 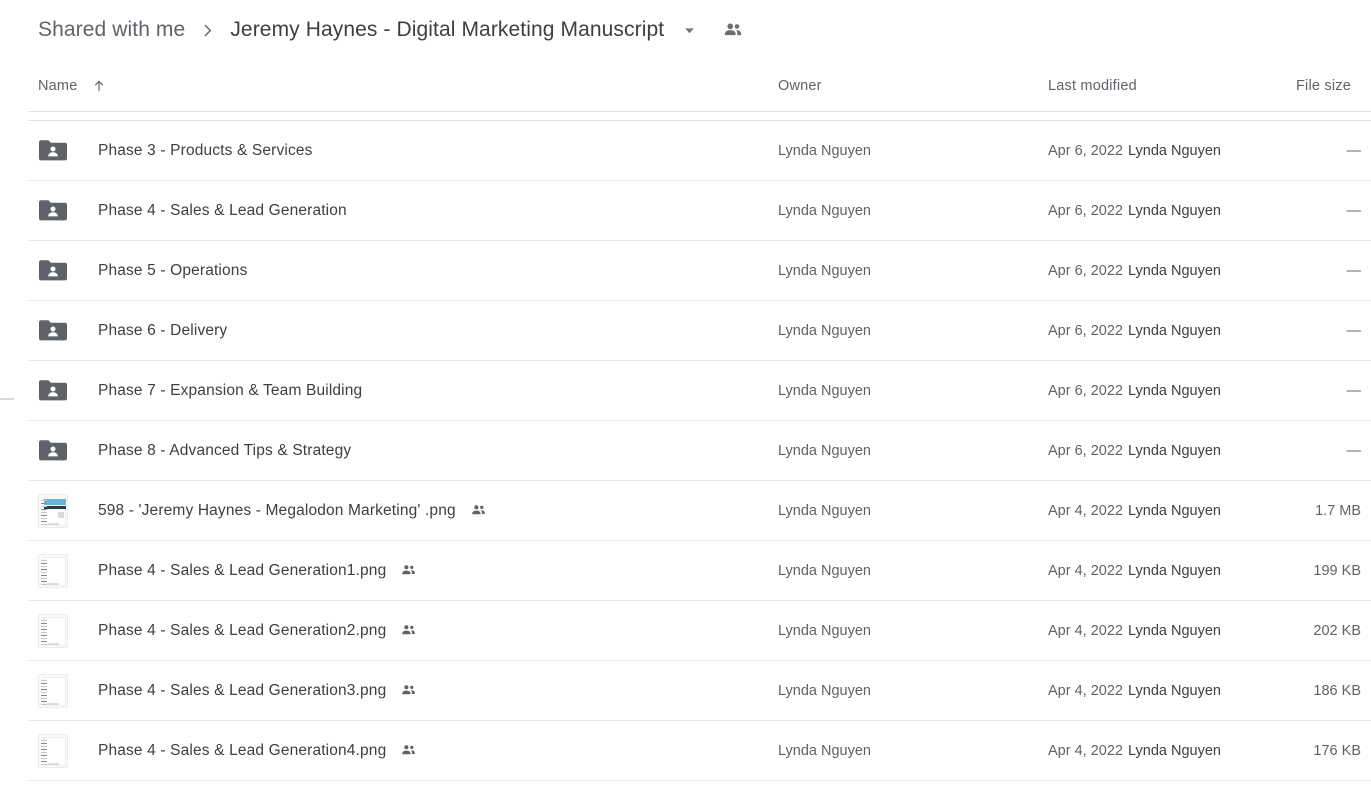 I want to click on row-name-cell: Phase 6 - Delivery, so click(x=408, y=330).